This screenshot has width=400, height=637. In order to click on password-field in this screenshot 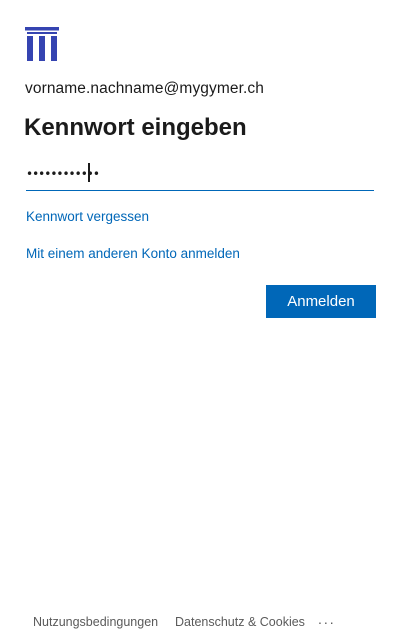, I will do `click(200, 174)`.